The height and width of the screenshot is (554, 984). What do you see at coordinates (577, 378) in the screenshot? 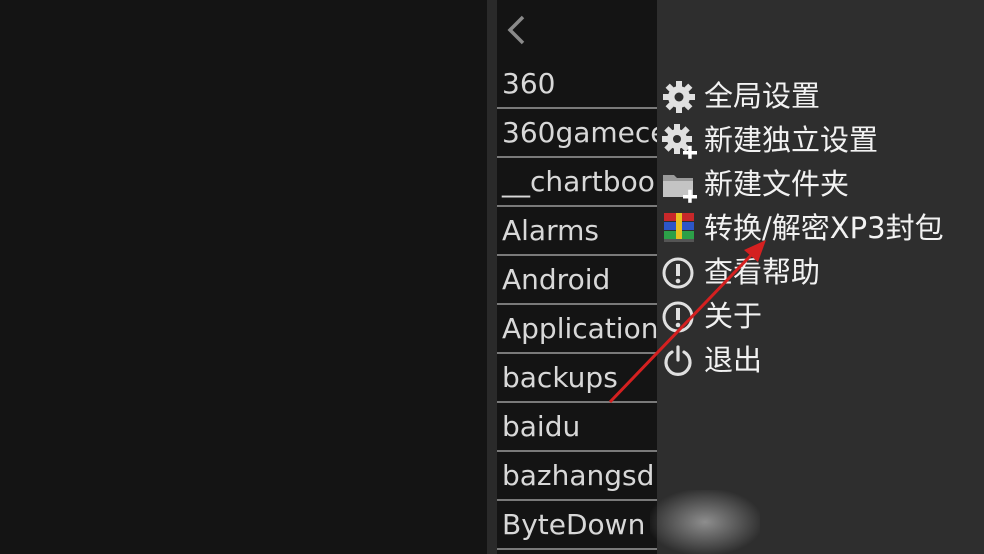
I see `folder-item: backups` at bounding box center [577, 378].